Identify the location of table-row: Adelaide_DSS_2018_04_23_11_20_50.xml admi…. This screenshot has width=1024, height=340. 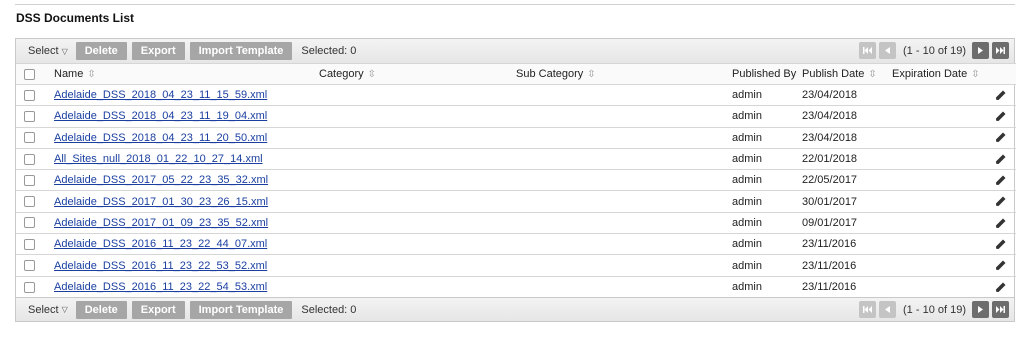
(516, 137).